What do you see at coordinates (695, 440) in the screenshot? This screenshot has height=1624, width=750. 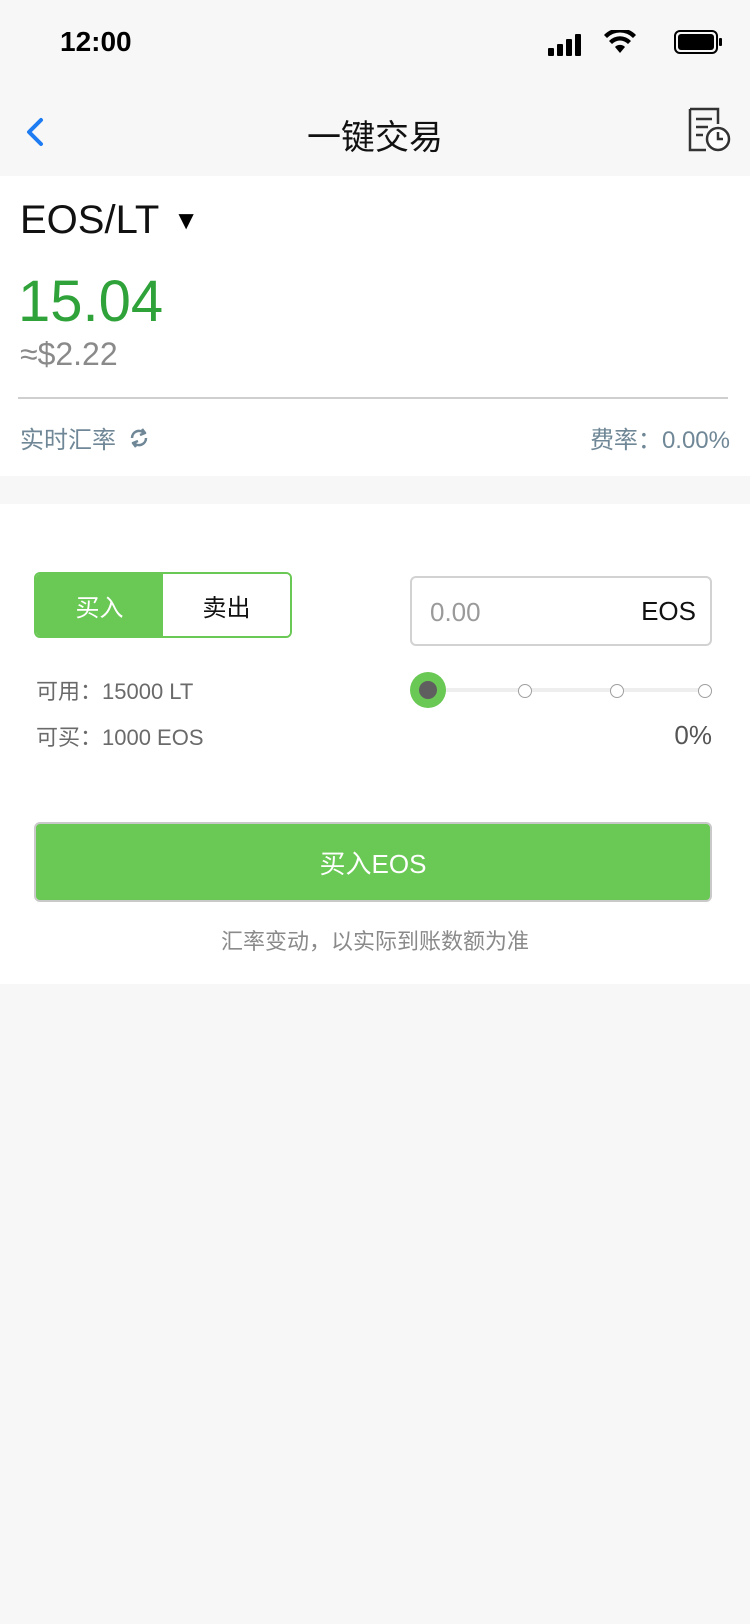 I see `fee-value: 0.00%` at bounding box center [695, 440].